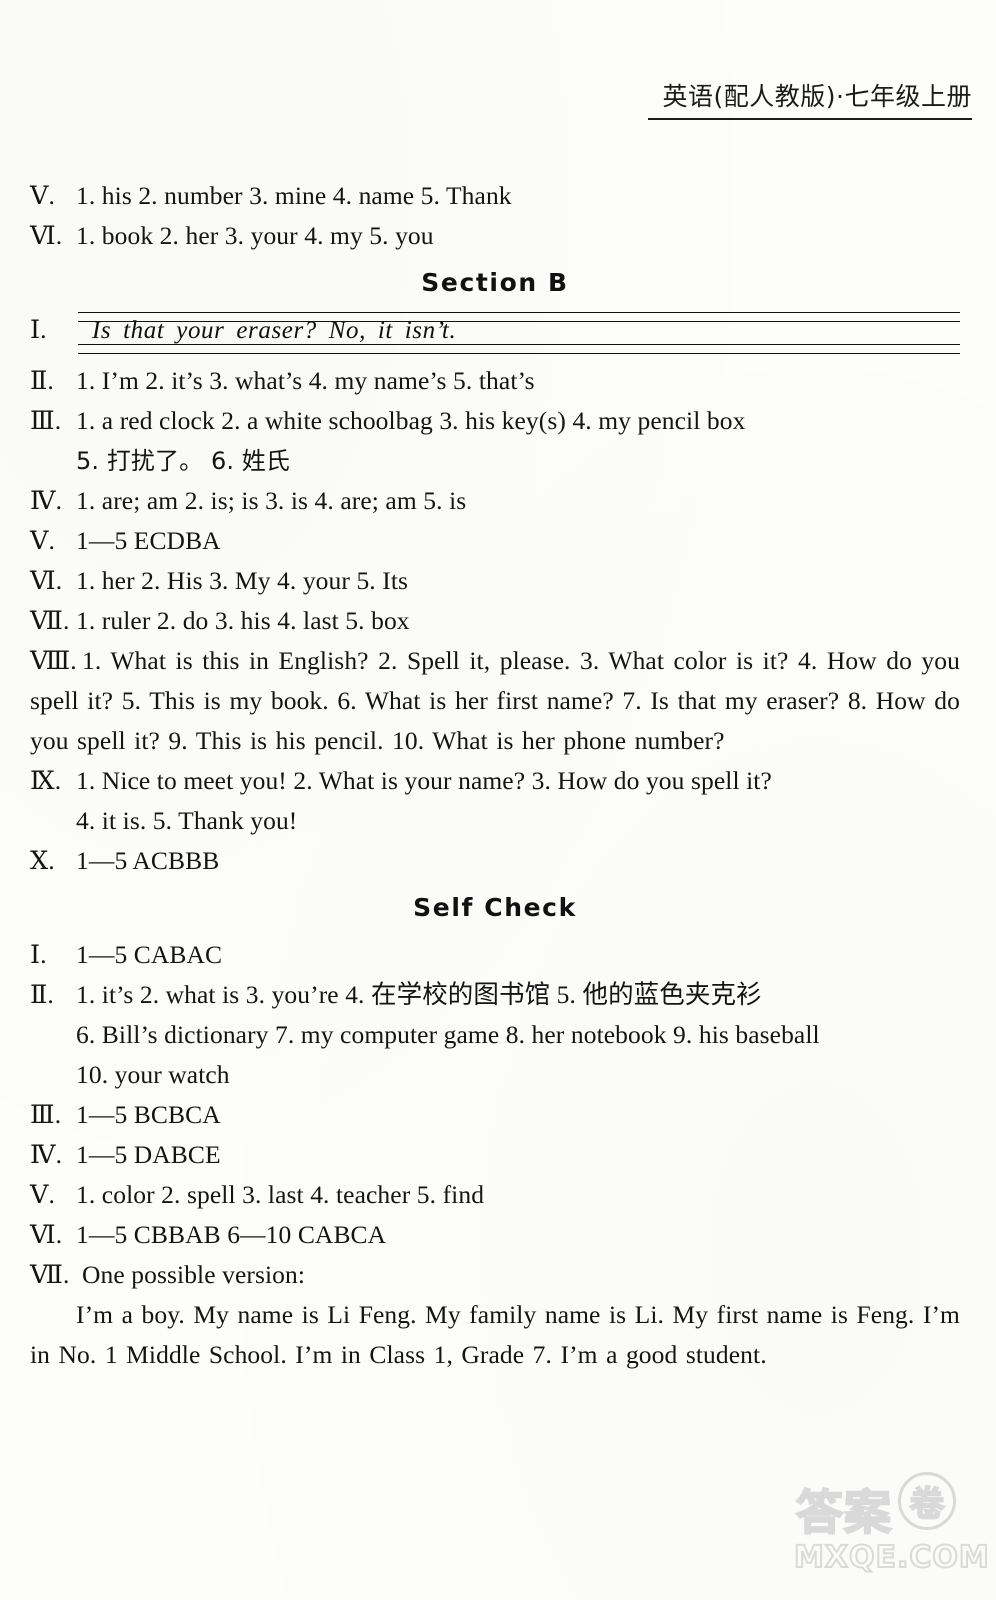  I want to click on answer-row: Ⅲ. 1—5 BCBCA, so click(495, 1115).